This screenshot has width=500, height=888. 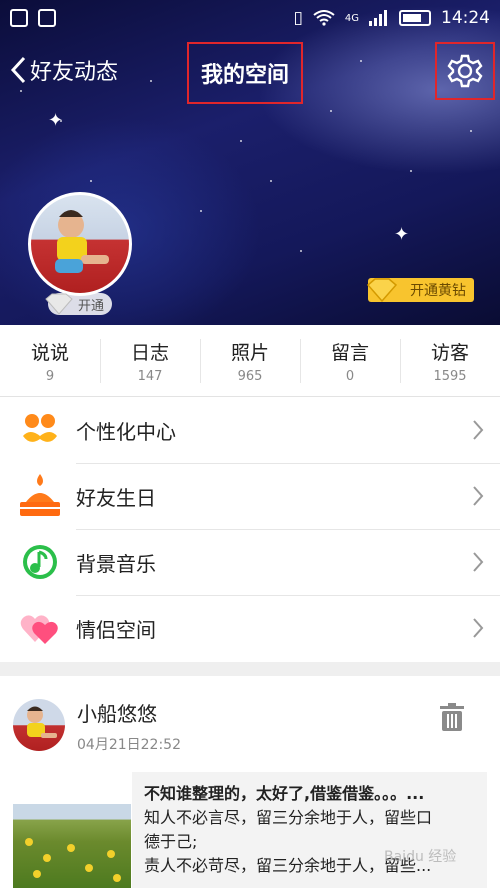 I want to click on avatar-image, so click(x=82, y=241).